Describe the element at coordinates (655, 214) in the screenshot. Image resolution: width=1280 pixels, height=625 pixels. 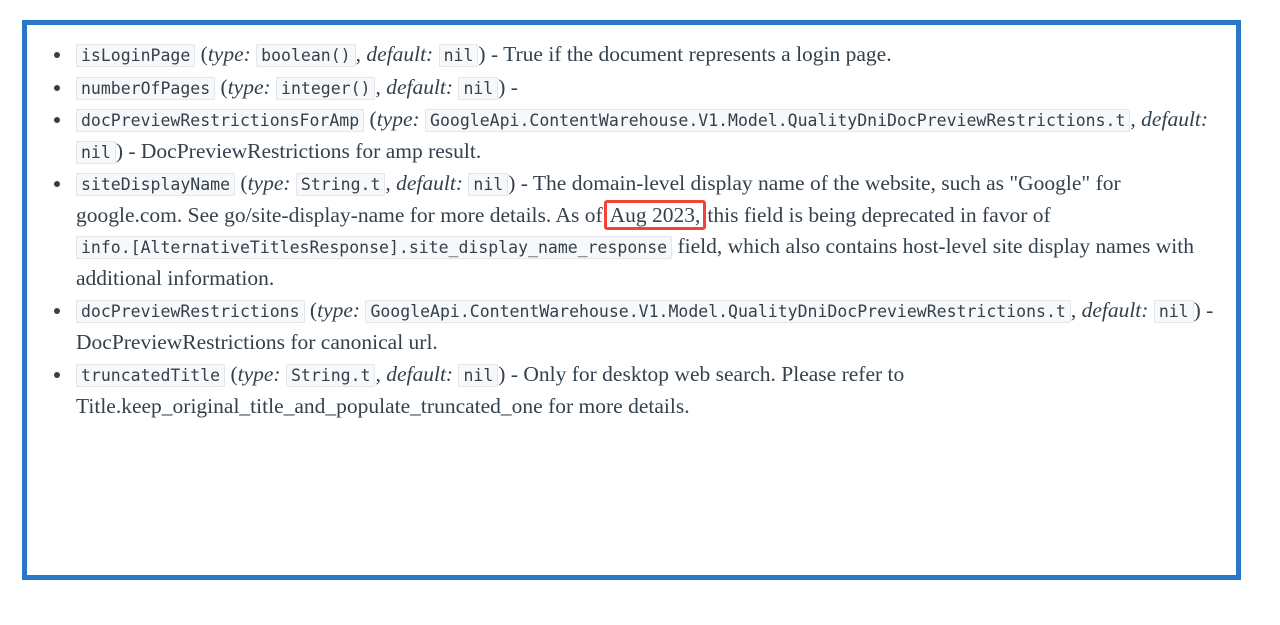
I see `highlight-annotation: Aug 2023,` at that location.